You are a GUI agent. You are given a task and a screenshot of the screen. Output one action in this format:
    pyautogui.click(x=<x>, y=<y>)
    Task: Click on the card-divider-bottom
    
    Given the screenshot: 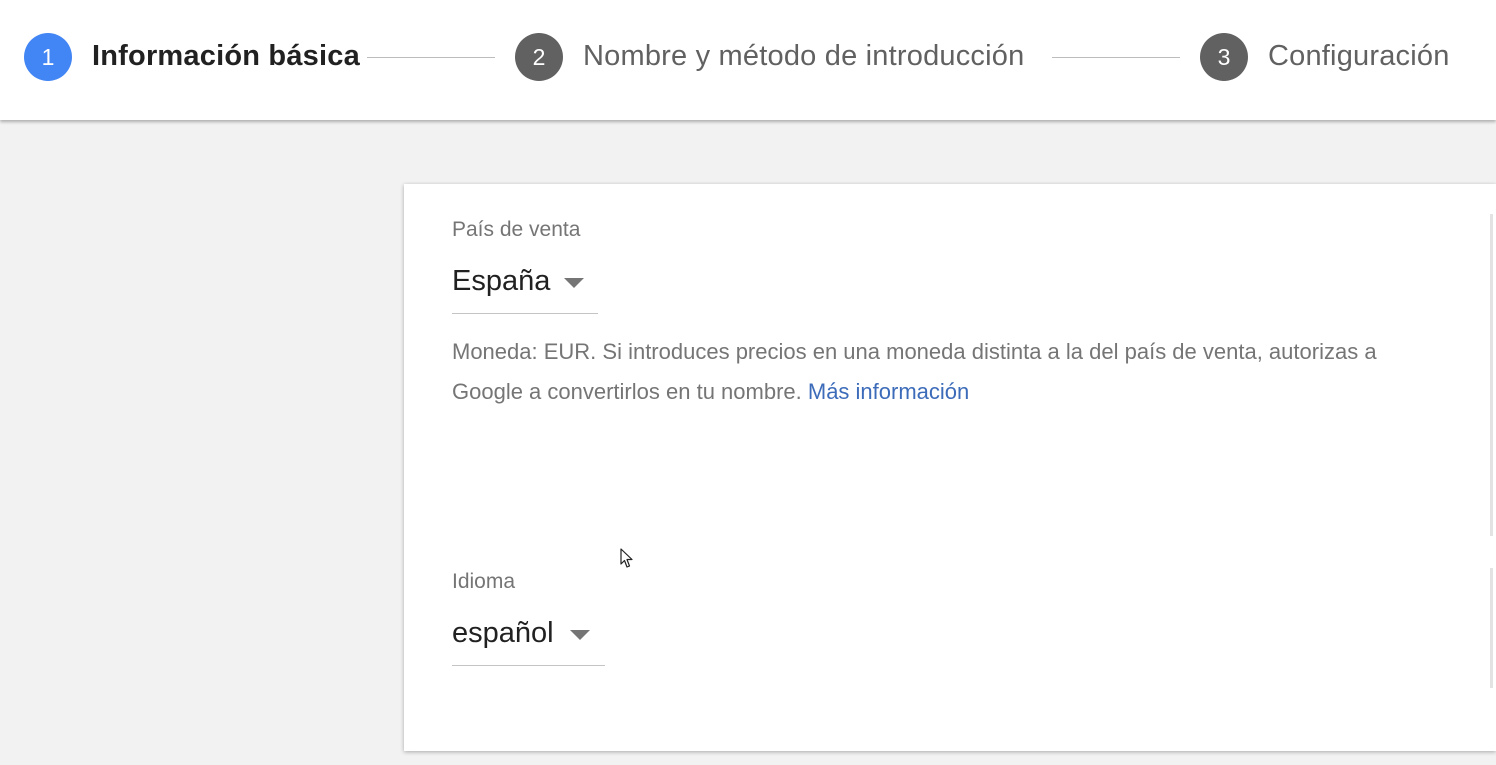 What is the action you would take?
    pyautogui.click(x=1491, y=628)
    